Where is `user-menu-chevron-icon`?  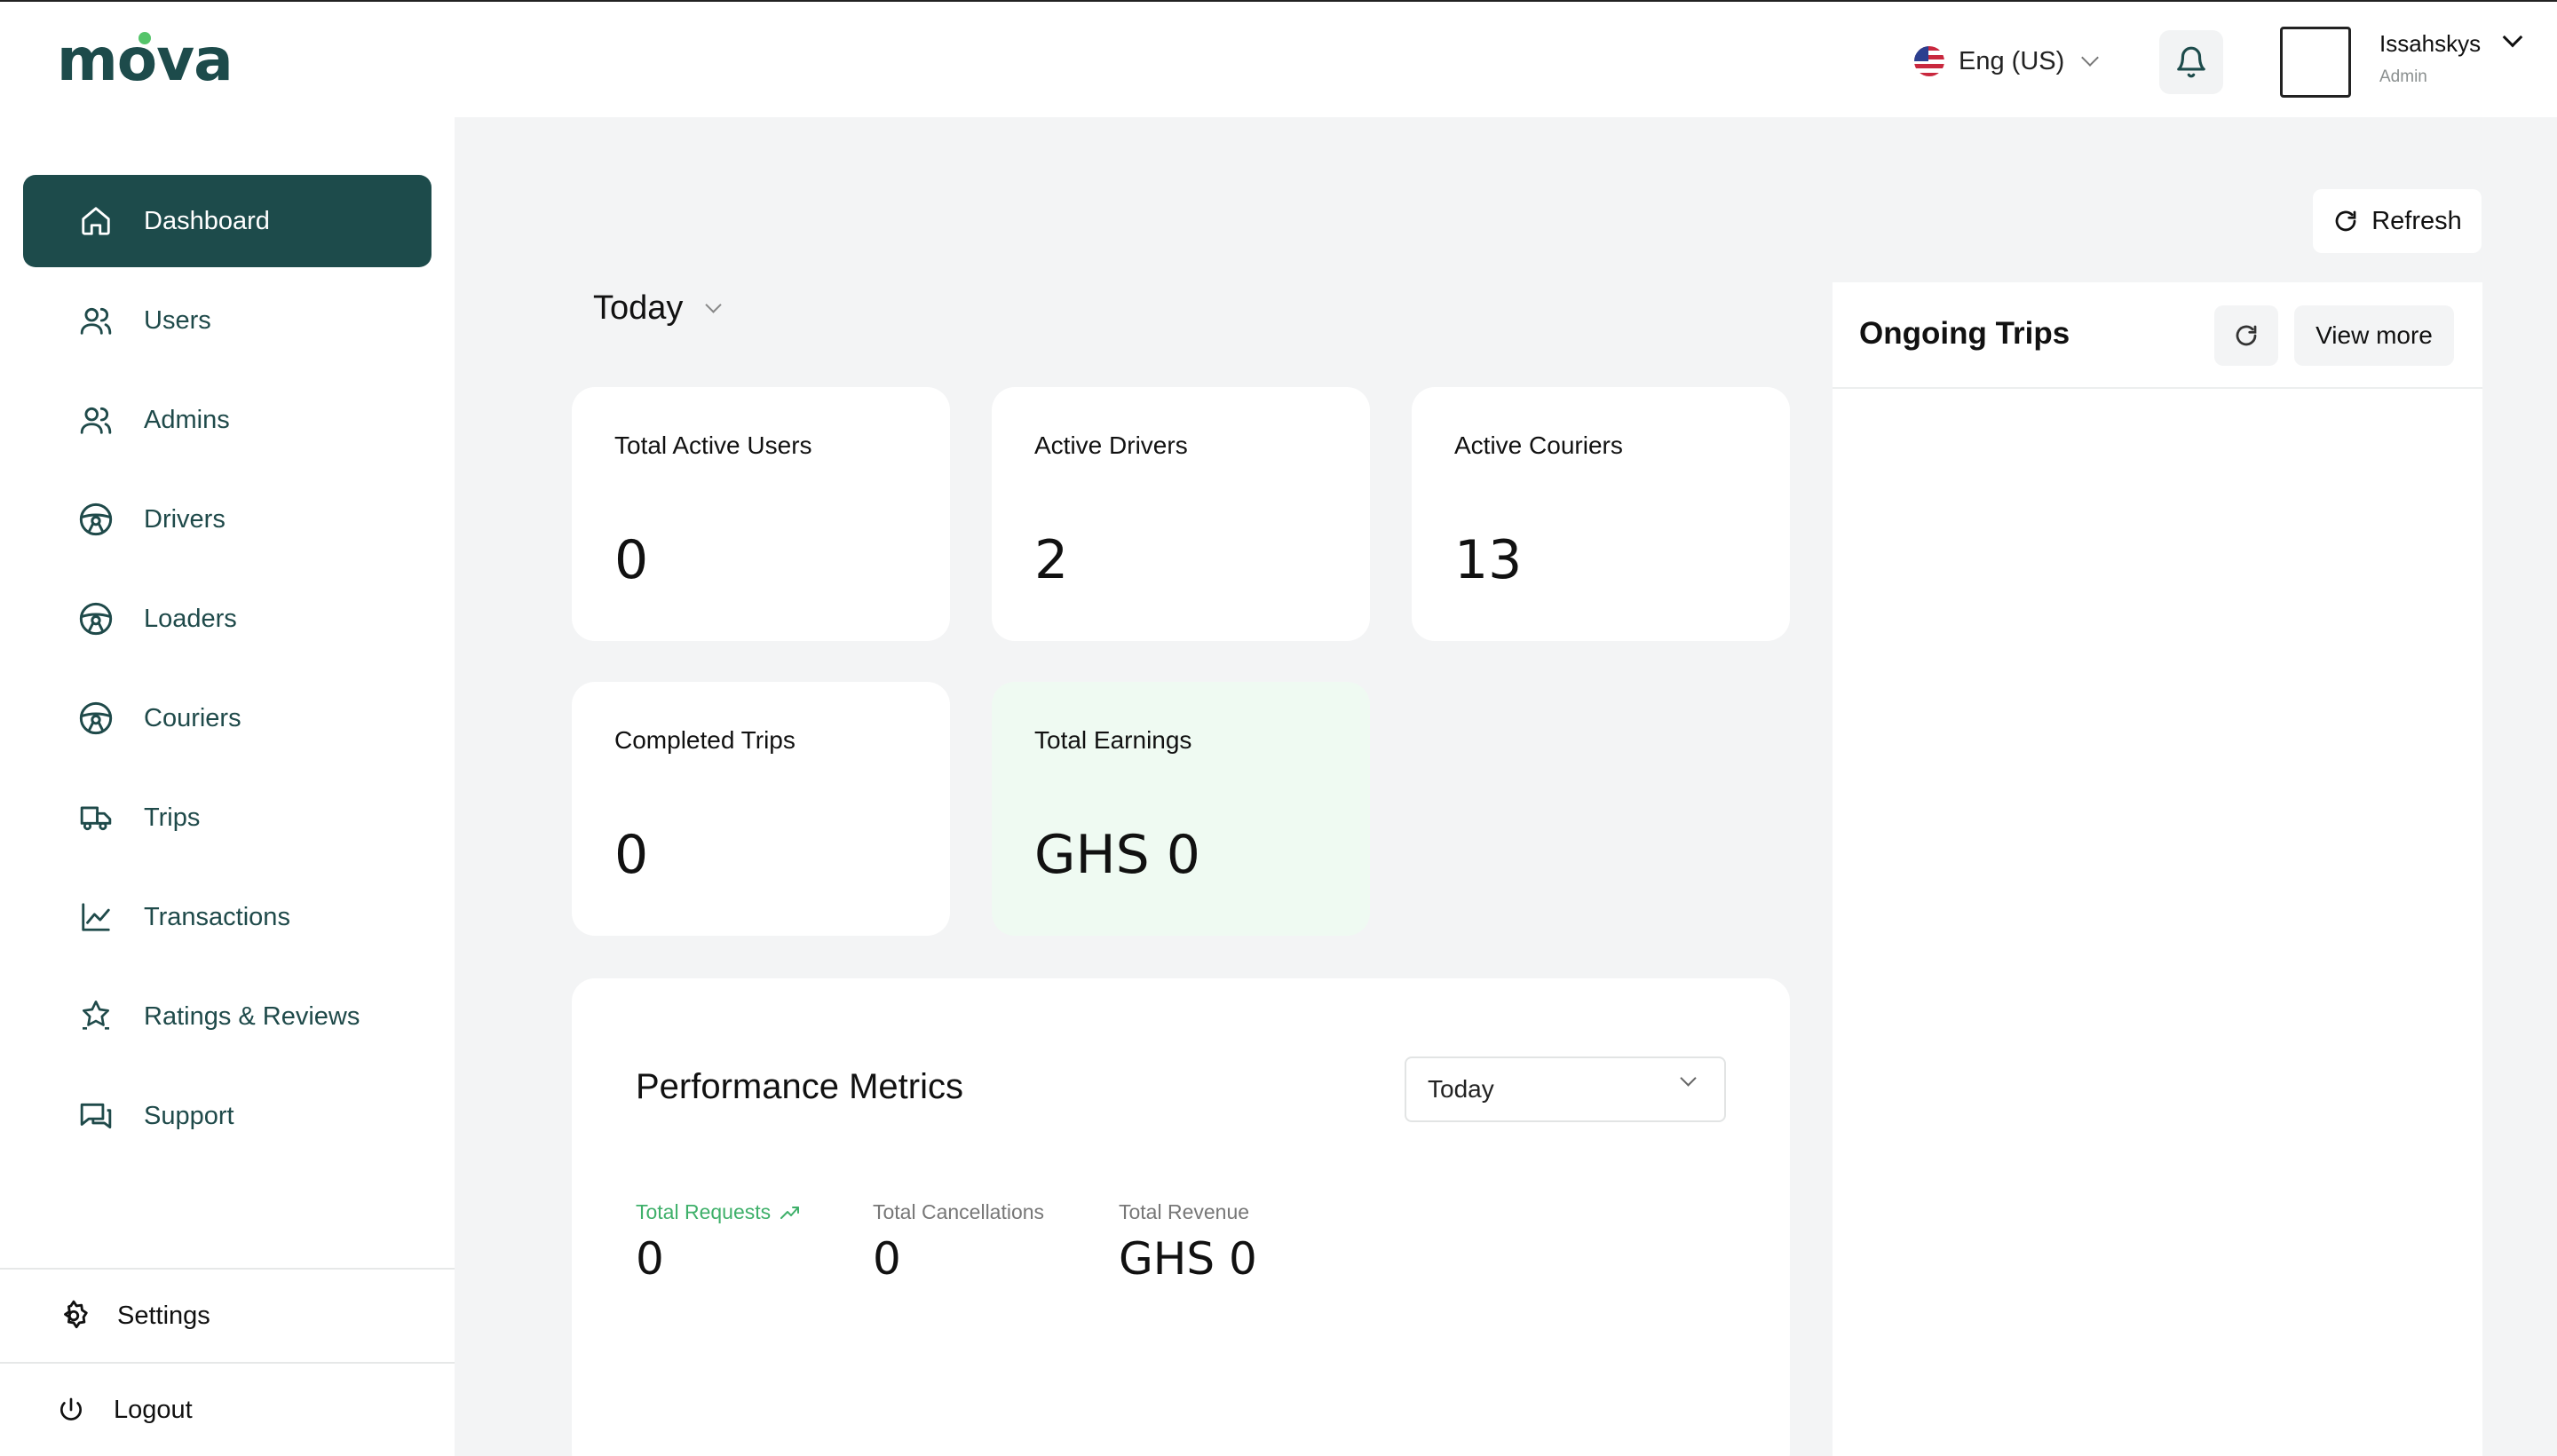 user-menu-chevron-icon is located at coordinates (2512, 37).